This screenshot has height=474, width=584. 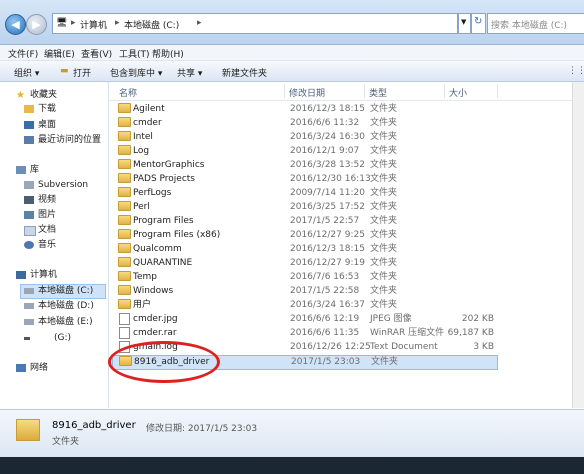 What do you see at coordinates (255, 23) in the screenshot?
I see `address-input: 🖥 ▸ 计算机 ▸ 本地磁盘 (C:) ▸` at bounding box center [255, 23].